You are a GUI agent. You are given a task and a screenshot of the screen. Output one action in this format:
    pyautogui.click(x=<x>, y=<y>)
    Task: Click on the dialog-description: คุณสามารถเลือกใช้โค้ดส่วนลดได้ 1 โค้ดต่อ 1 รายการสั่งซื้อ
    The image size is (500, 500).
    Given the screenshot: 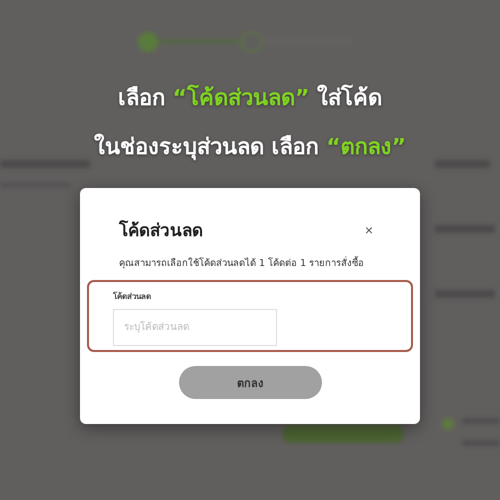 What is the action you would take?
    pyautogui.click(x=242, y=262)
    